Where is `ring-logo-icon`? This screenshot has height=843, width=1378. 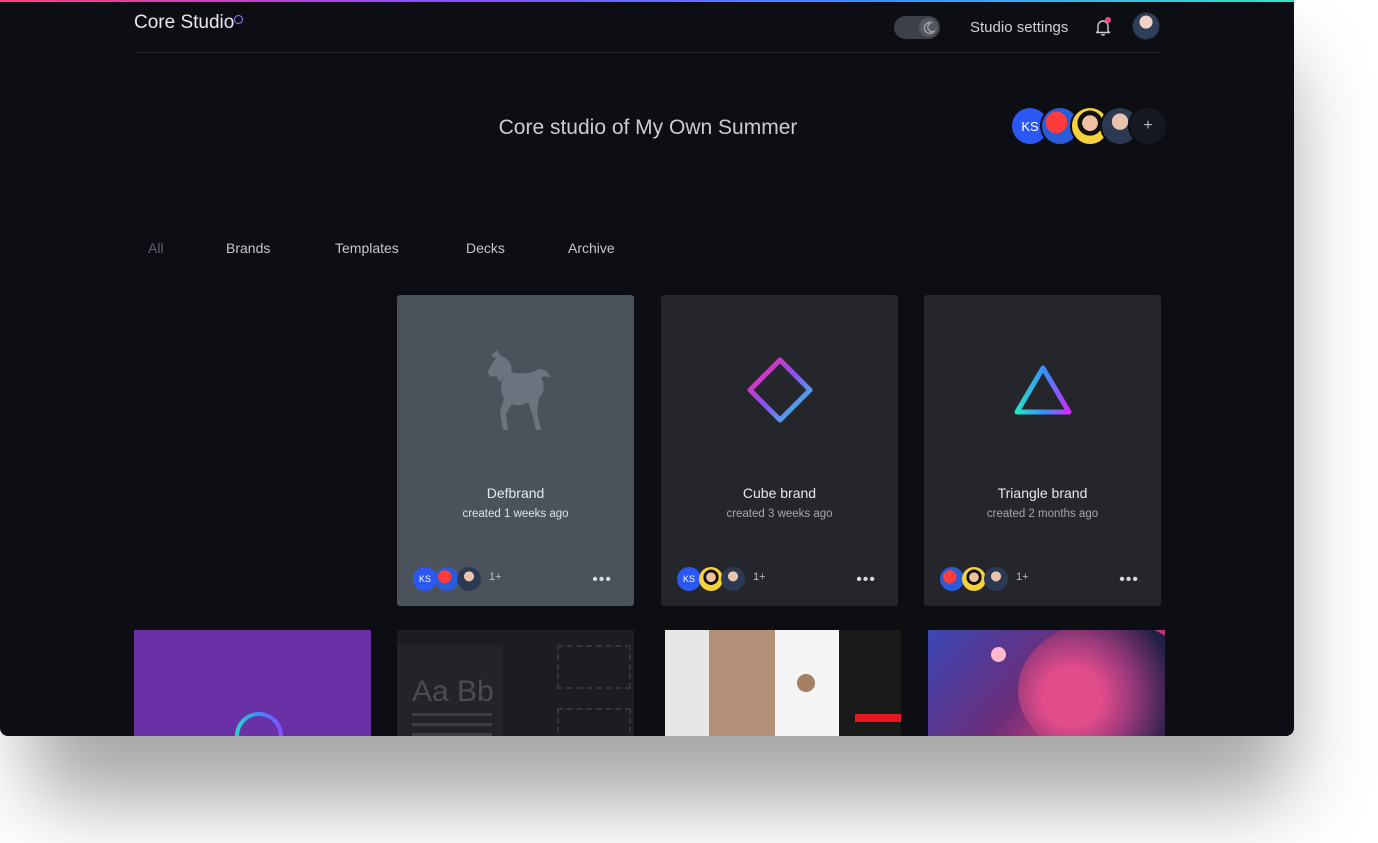 ring-logo-icon is located at coordinates (259, 724).